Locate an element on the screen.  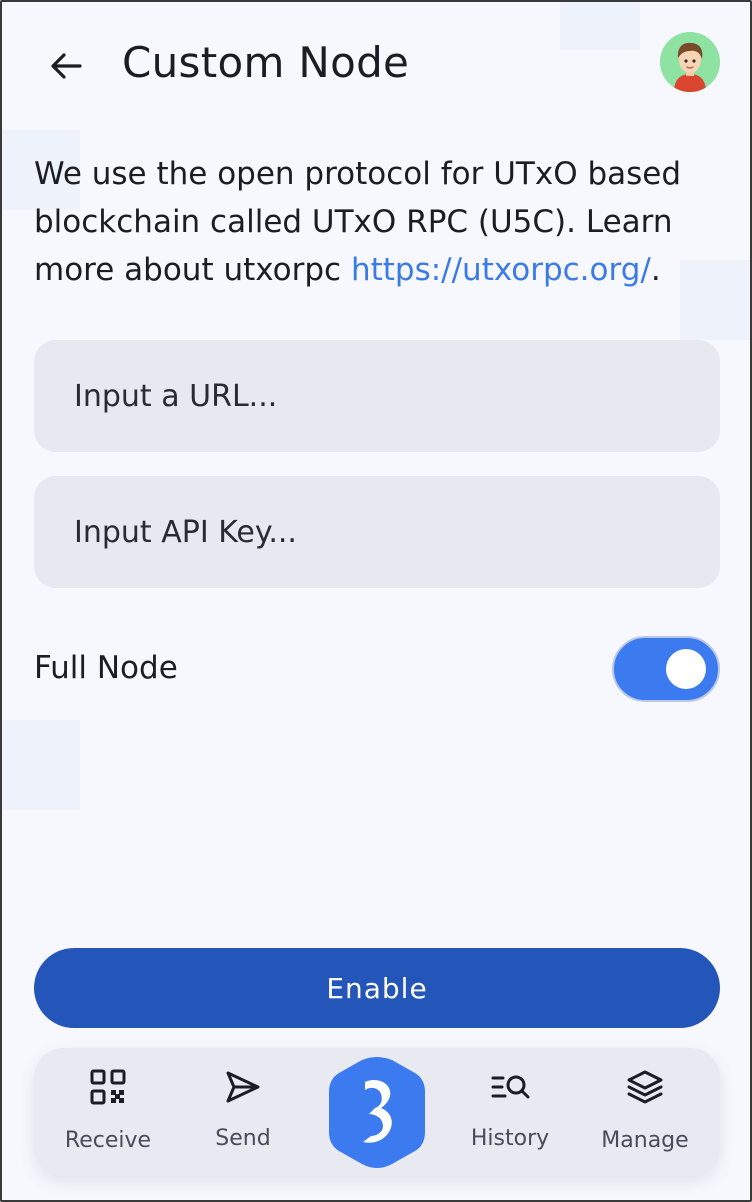
layers-icon is located at coordinates (645, 1087).